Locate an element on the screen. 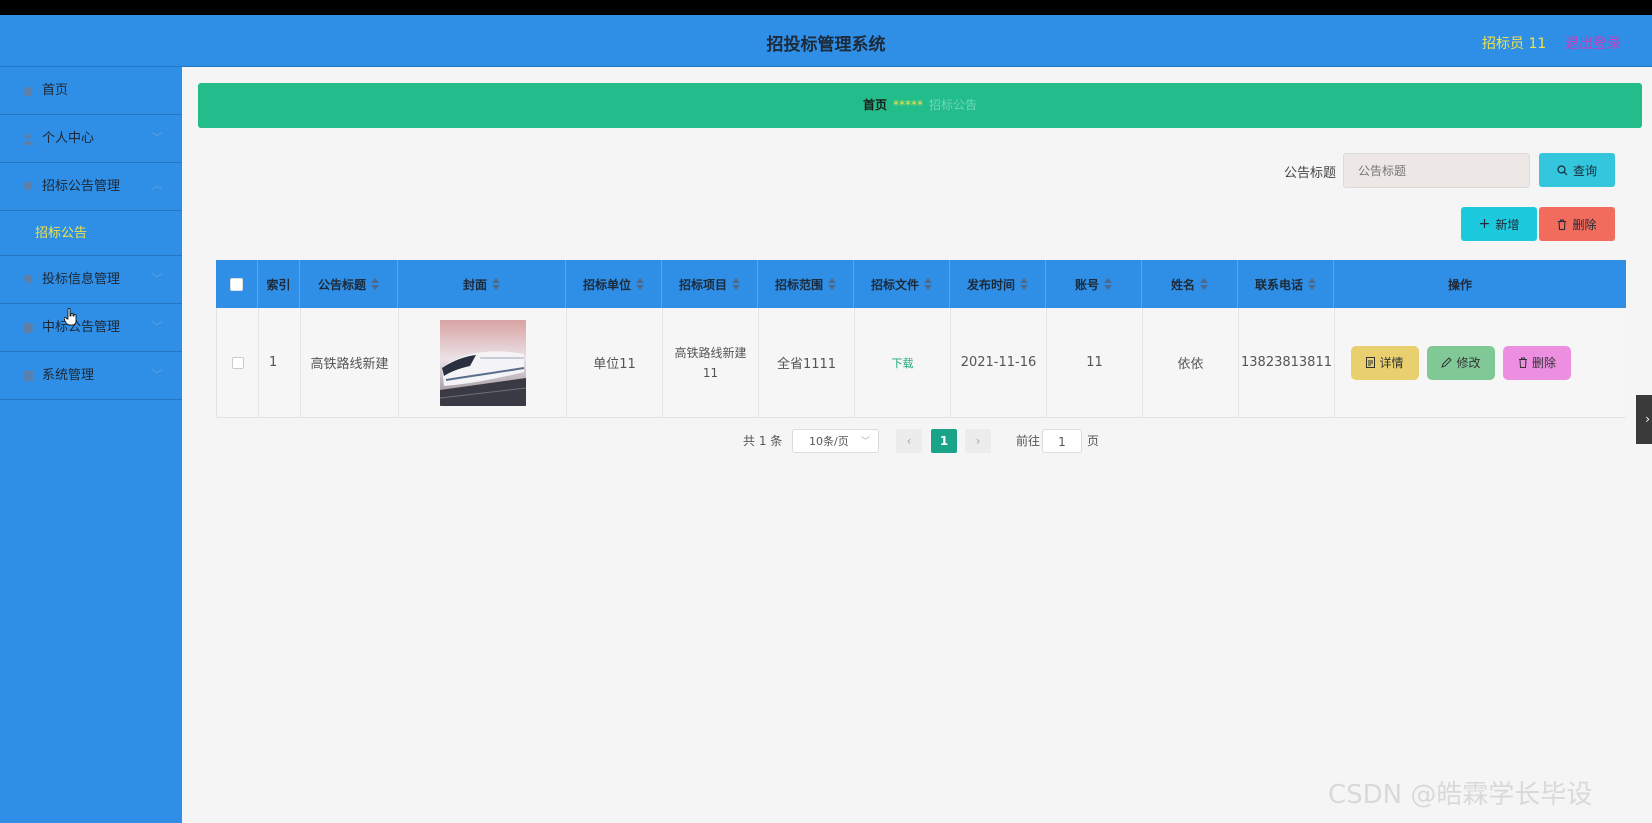 The image size is (1652, 823). cell-phone: 13823813811 is located at coordinates (1287, 362).